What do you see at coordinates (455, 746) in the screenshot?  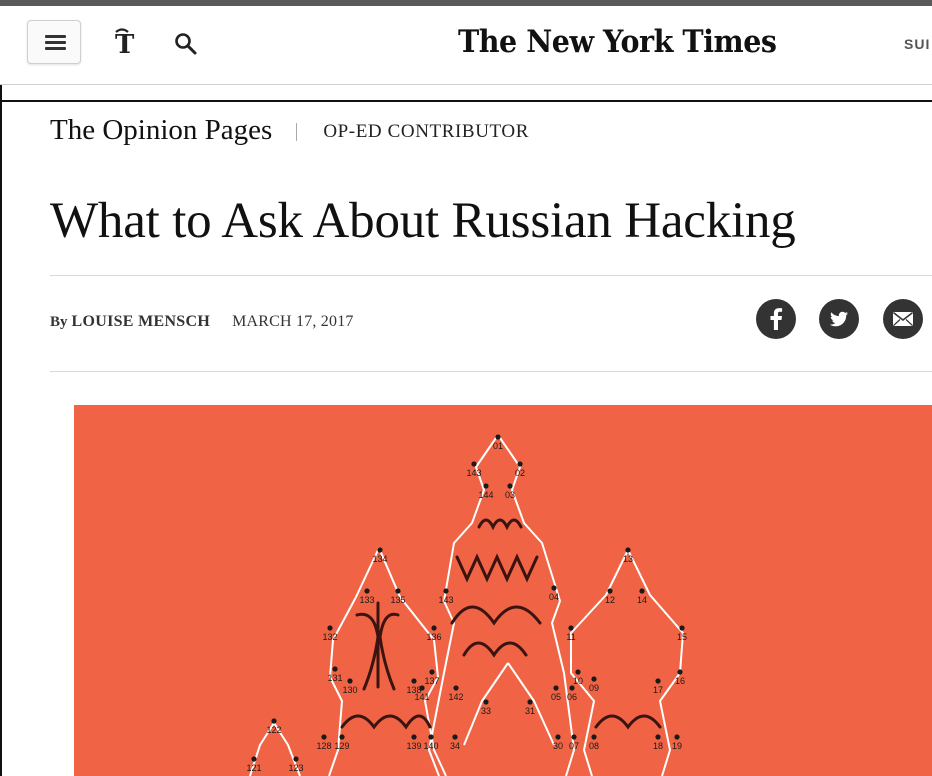 I see `illustration-dot-label: 34` at bounding box center [455, 746].